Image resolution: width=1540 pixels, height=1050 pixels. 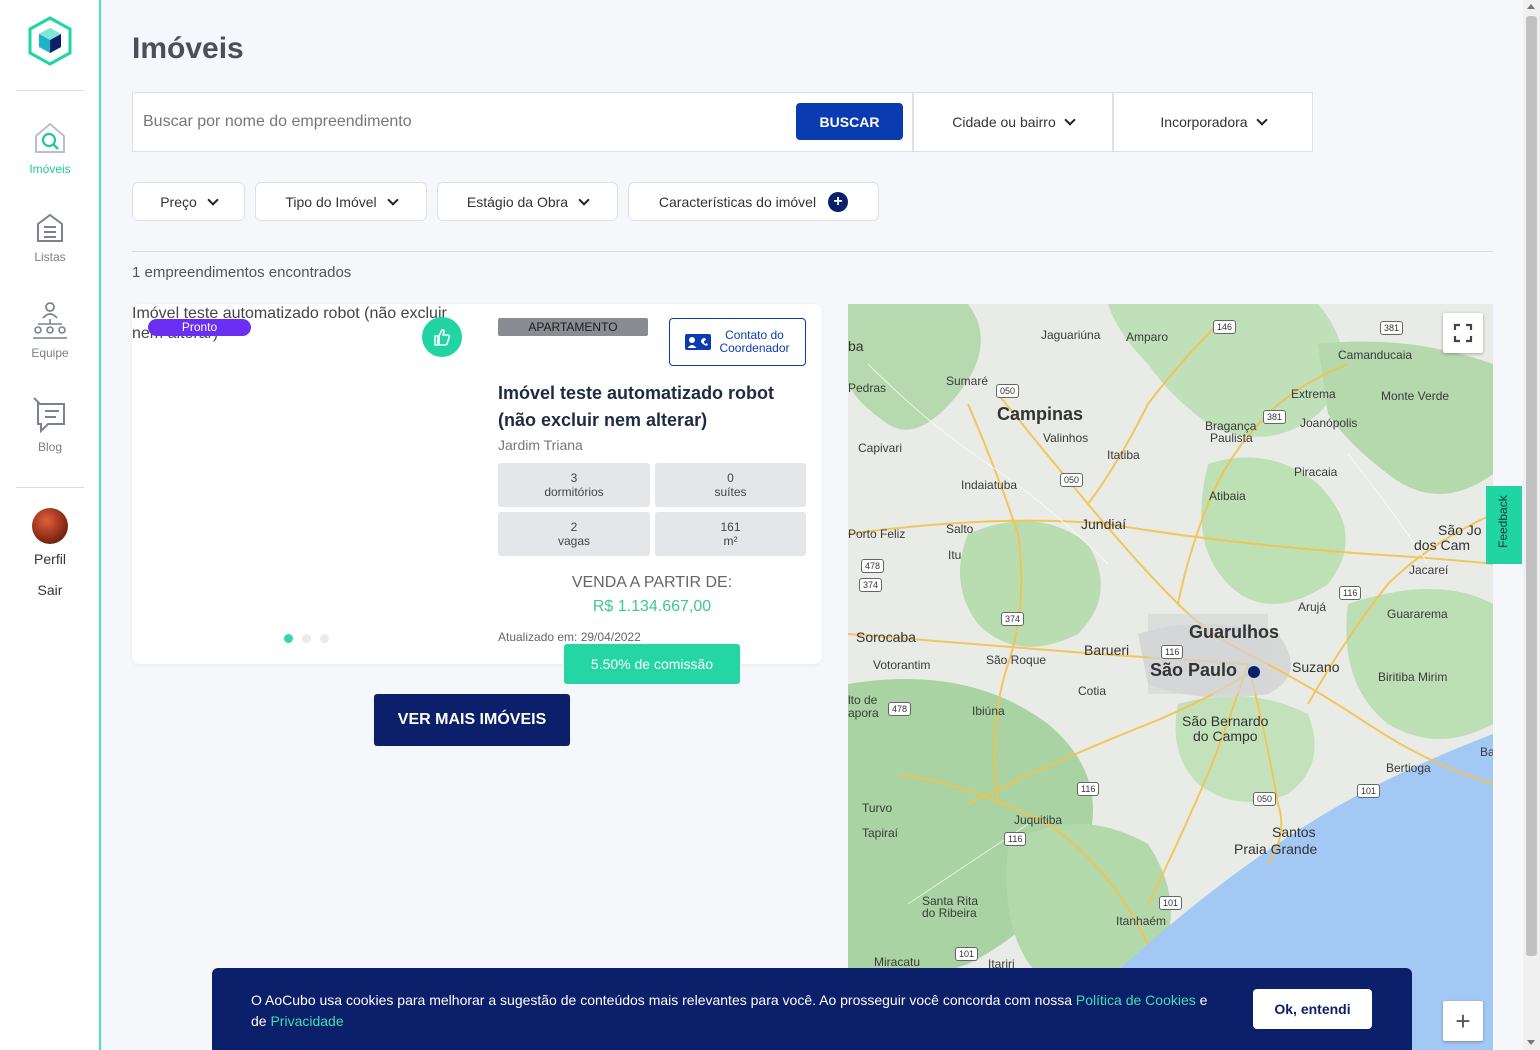 I want to click on page-scrollbar, so click(x=1531, y=525).